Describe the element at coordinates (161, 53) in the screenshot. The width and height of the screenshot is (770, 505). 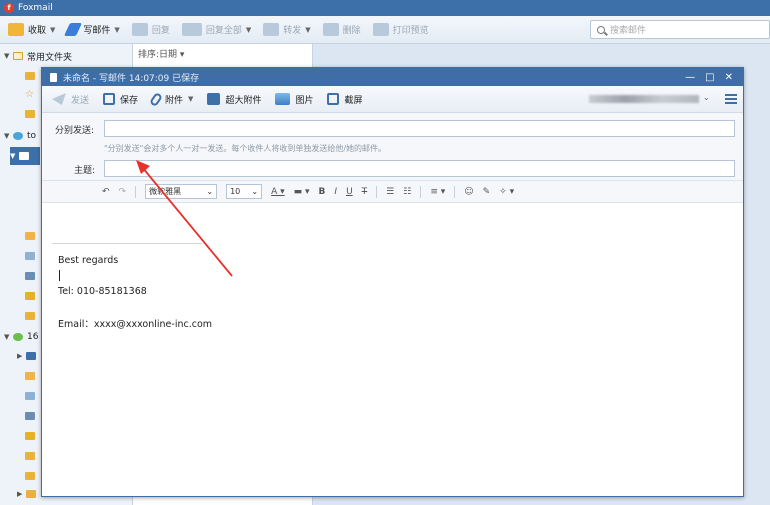
I see `sort-dropdown: 排序:日期 ▾` at that location.